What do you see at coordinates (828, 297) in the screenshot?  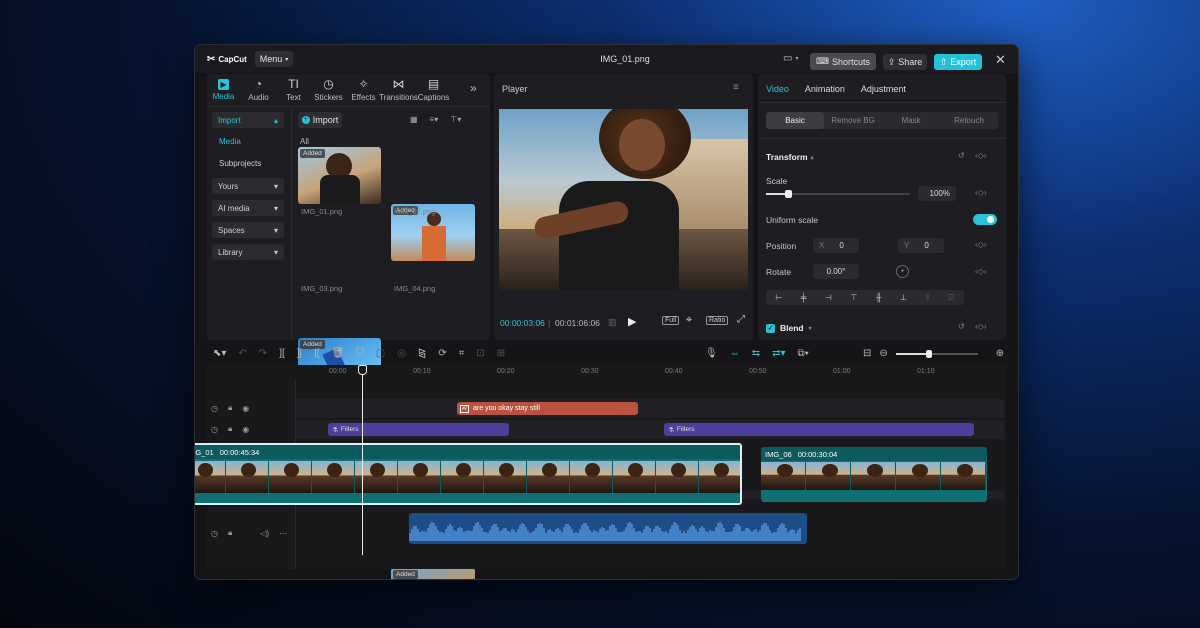 I see `align-right-icon: ⊣` at bounding box center [828, 297].